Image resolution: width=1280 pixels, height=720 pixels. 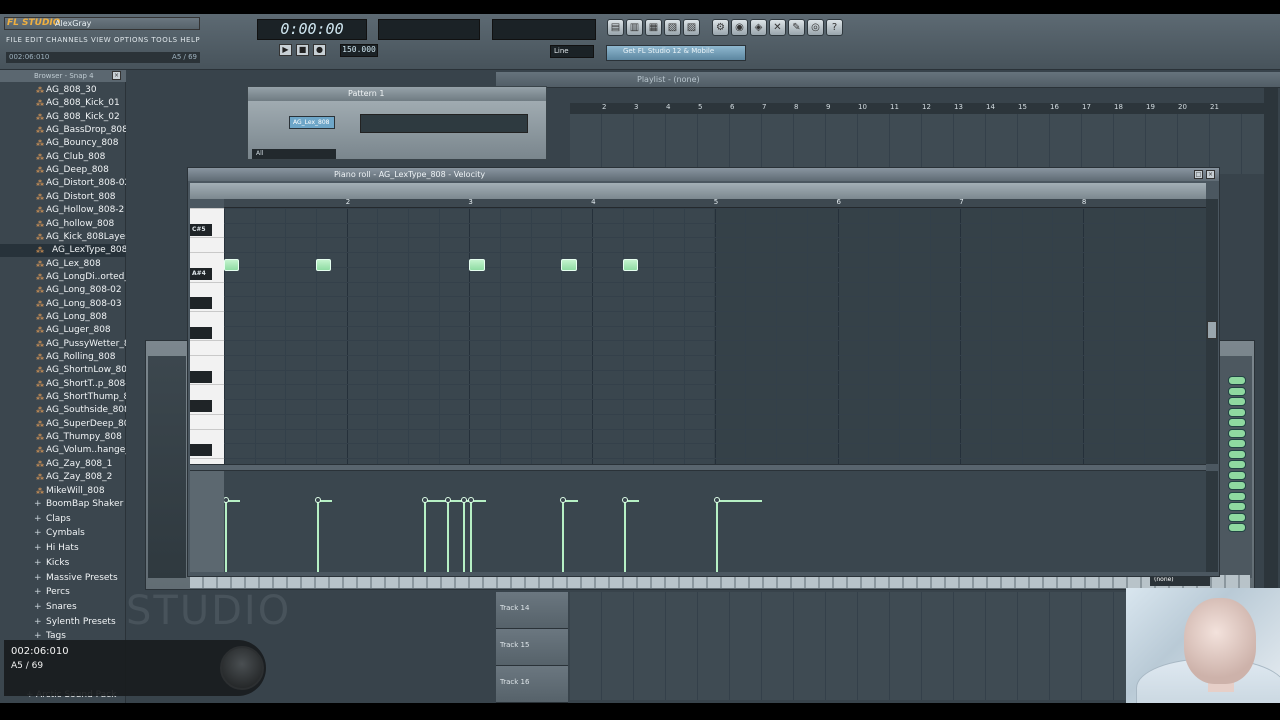 What do you see at coordinates (63, 607) in the screenshot?
I see `browser-folder: + Snares` at bounding box center [63, 607].